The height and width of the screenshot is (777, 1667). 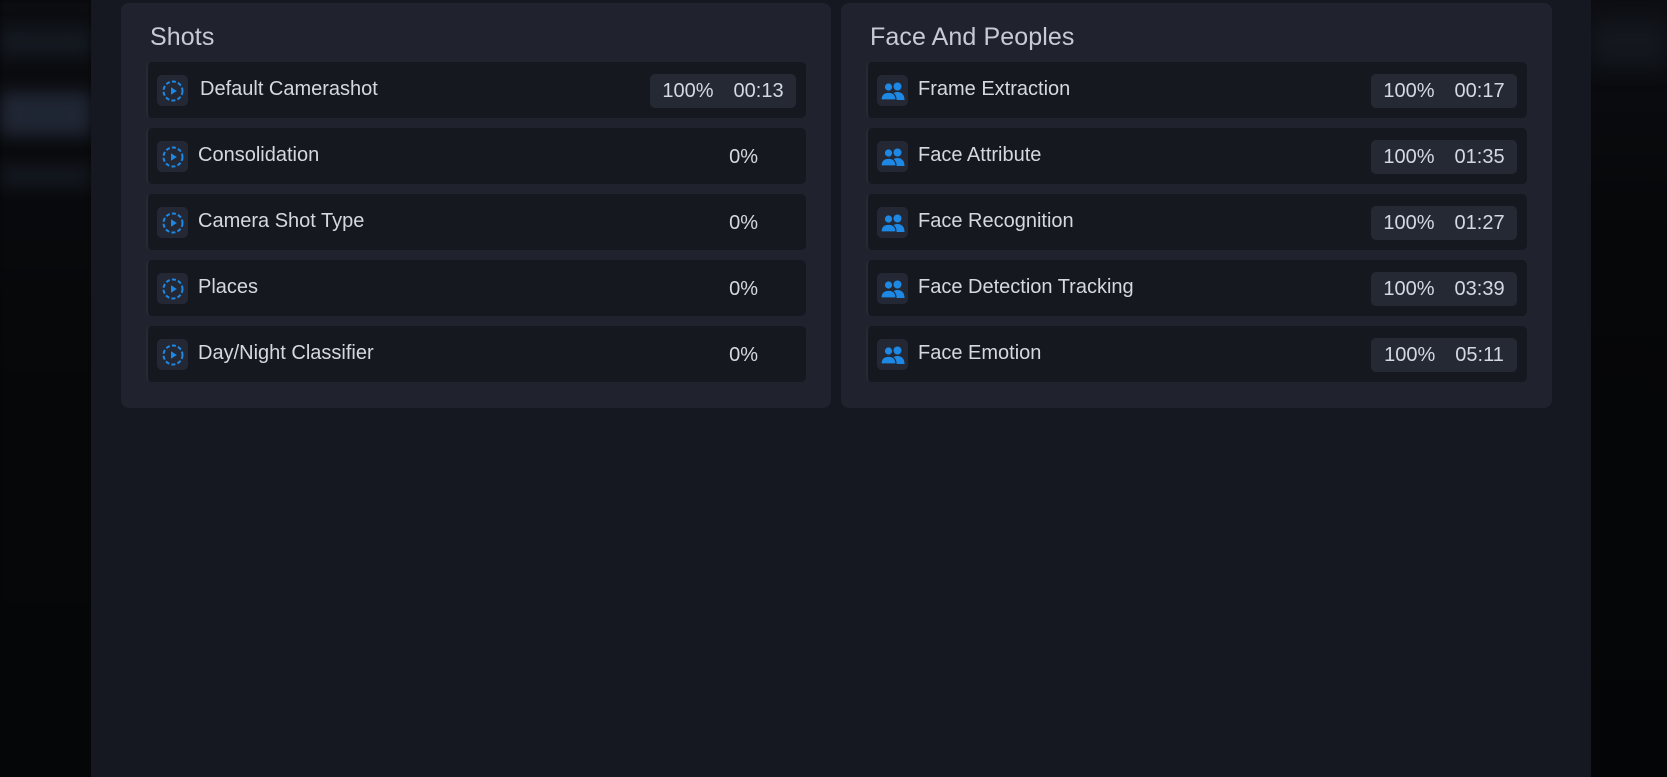 What do you see at coordinates (286, 353) in the screenshot?
I see `item-label: Day/Night Classifier` at bounding box center [286, 353].